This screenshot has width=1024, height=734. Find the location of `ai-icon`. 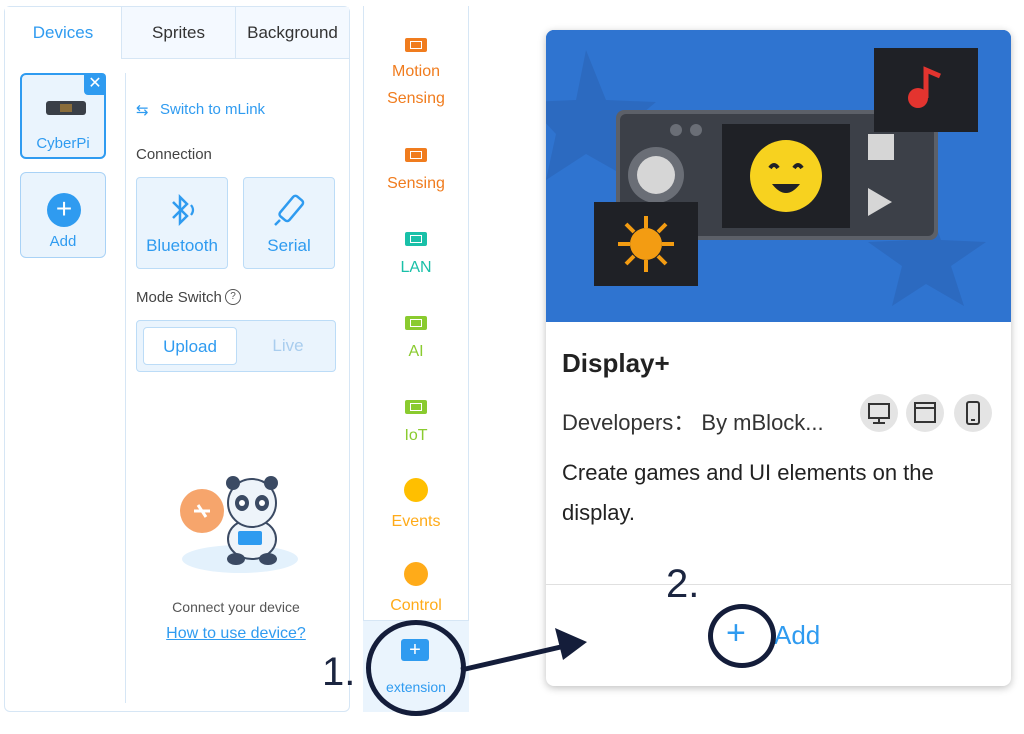

ai-icon is located at coordinates (416, 323).